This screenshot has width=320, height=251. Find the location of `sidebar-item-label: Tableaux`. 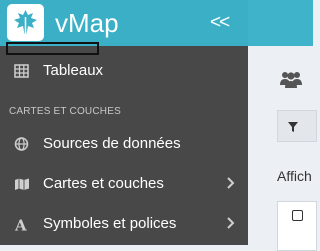

sidebar-item-label: Tableaux is located at coordinates (73, 70).